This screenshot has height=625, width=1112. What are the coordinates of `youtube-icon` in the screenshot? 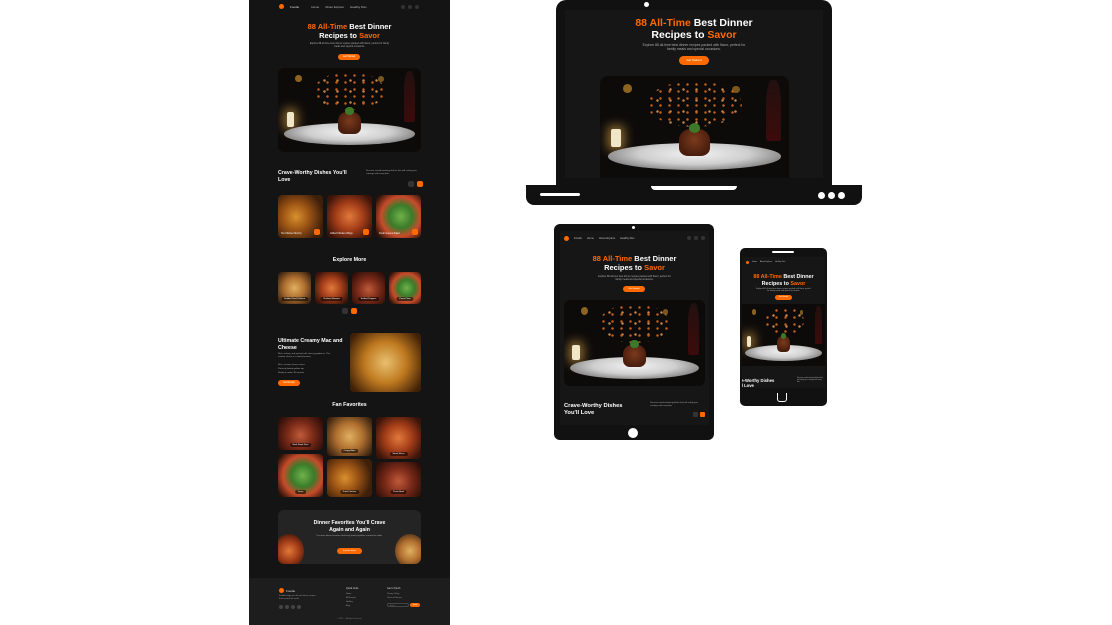 It's located at (299, 607).